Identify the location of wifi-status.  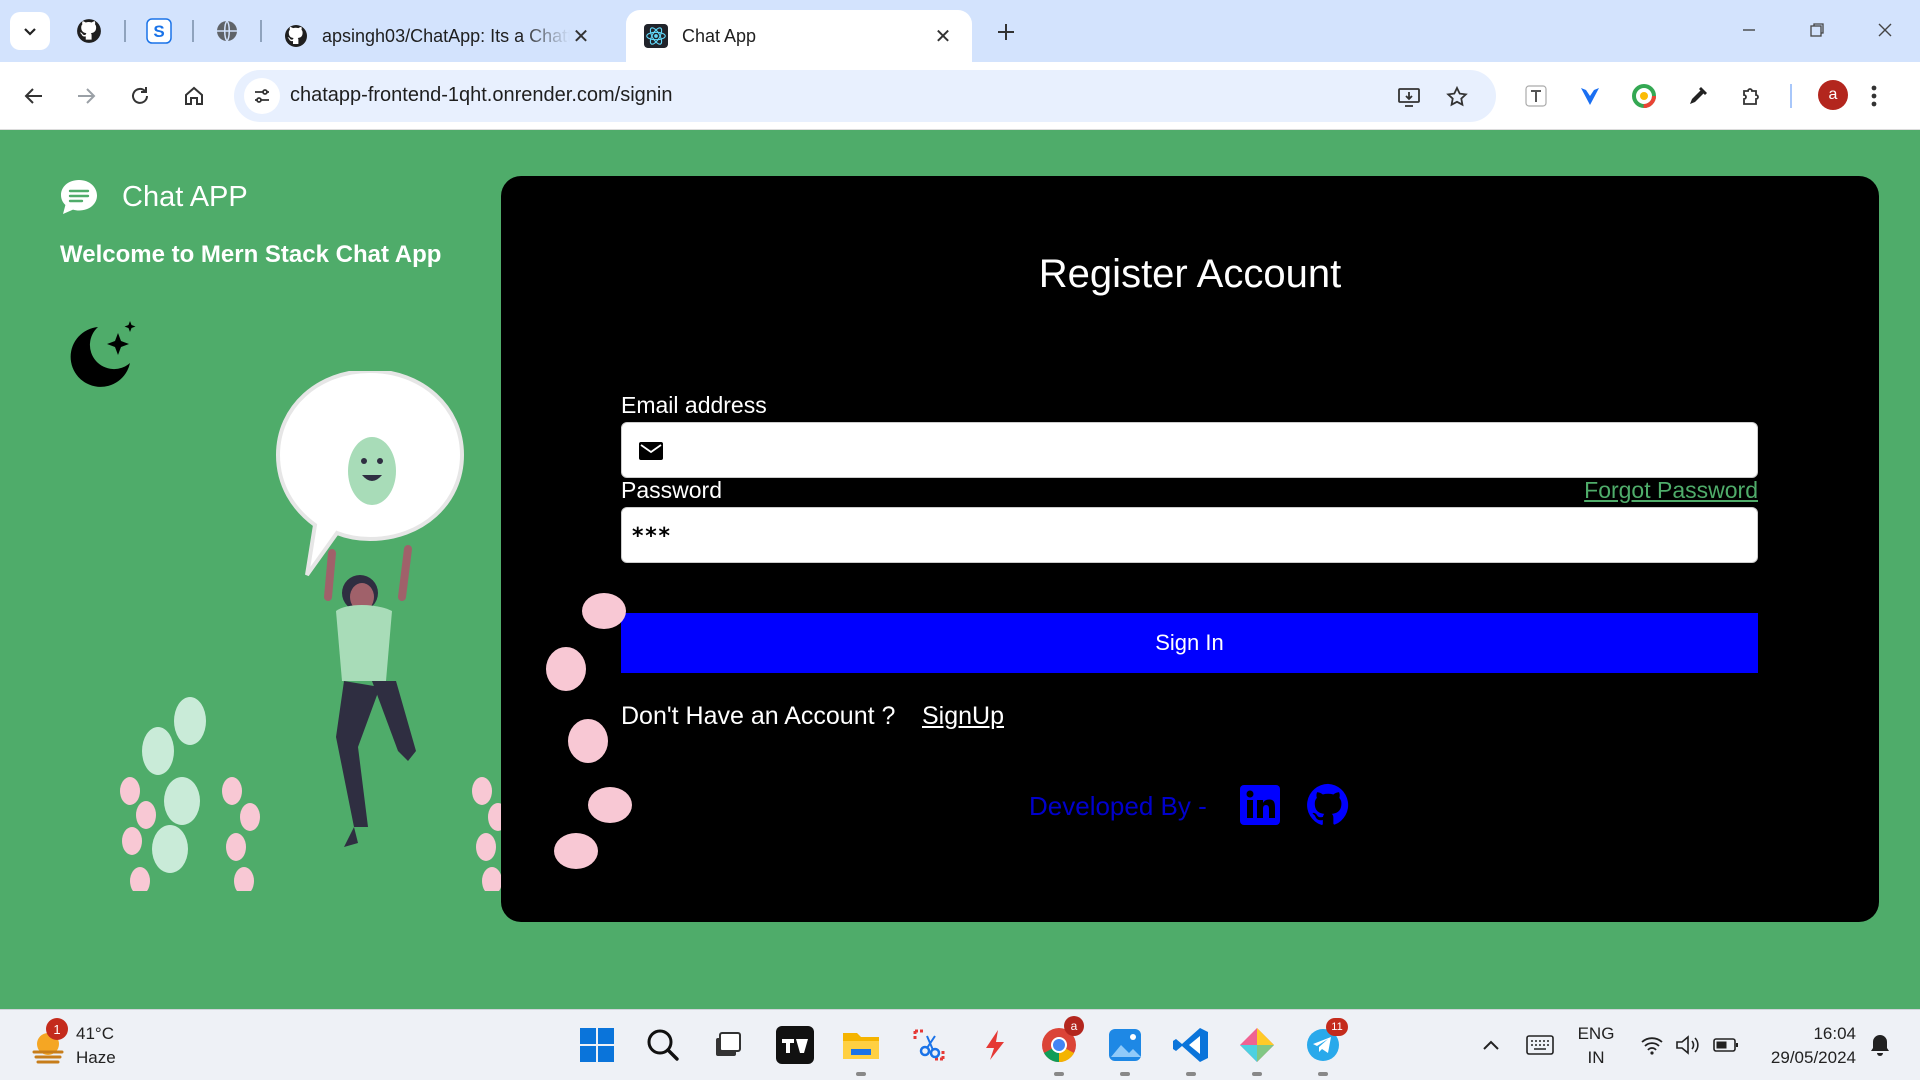
(1652, 1045).